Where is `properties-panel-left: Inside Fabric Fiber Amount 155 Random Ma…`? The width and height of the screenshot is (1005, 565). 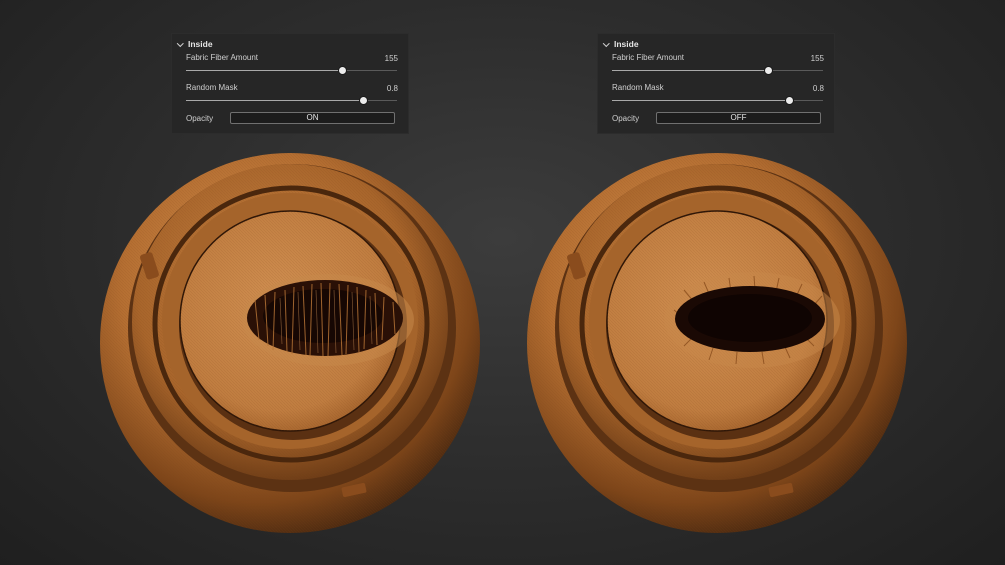
properties-panel-left: Inside Fabric Fiber Amount 155 Random Ma… is located at coordinates (290, 83).